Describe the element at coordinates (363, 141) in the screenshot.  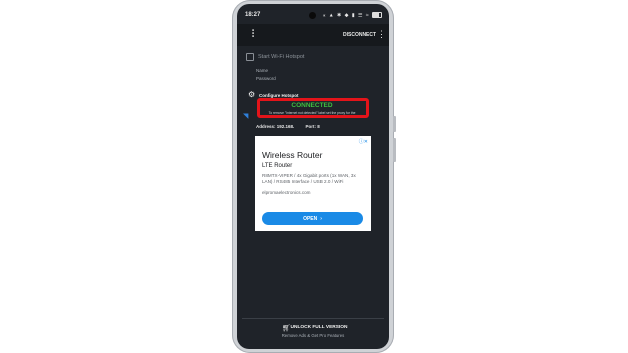
I see `adchoices-icon: ⓘ✕` at that location.